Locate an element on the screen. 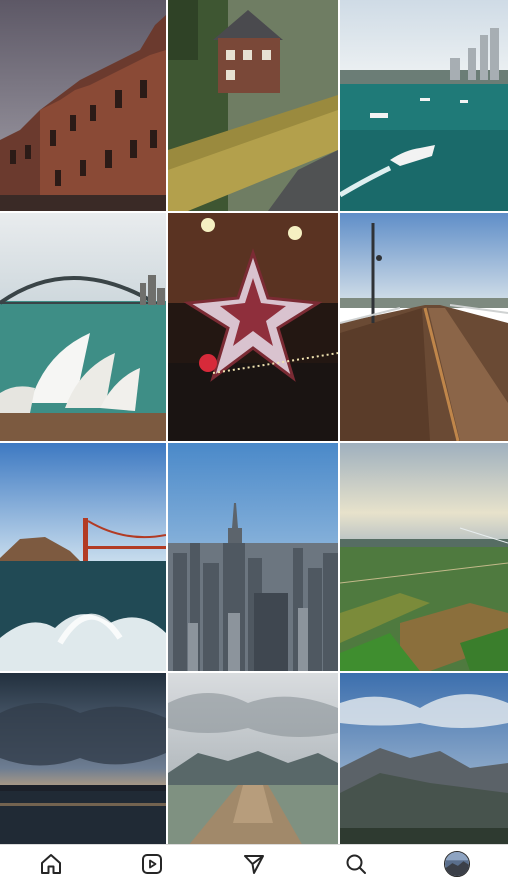 The width and height of the screenshot is (508, 883). post-thumbnail-harbor-boats is located at coordinates (424, 105).